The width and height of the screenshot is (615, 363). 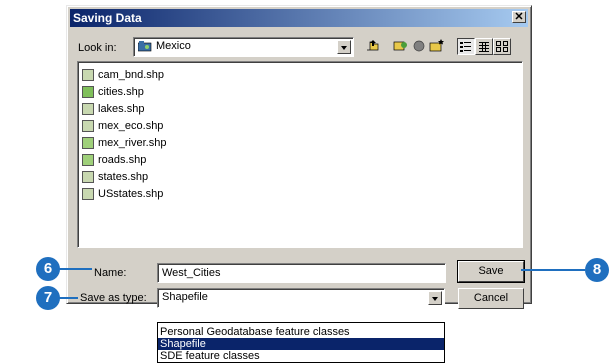 I want to click on cancel-button: Cancel, so click(x=491, y=298).